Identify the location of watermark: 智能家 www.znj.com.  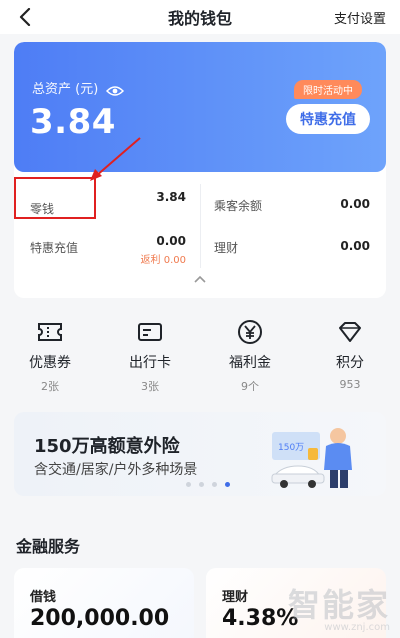
(339, 606).